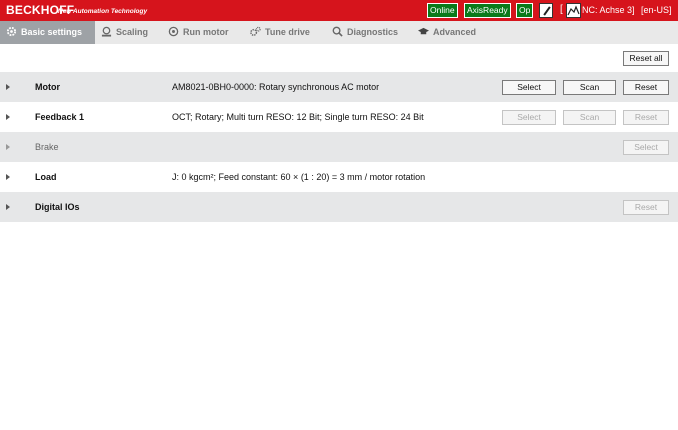  What do you see at coordinates (255, 31) in the screenshot?
I see `gears-icon` at bounding box center [255, 31].